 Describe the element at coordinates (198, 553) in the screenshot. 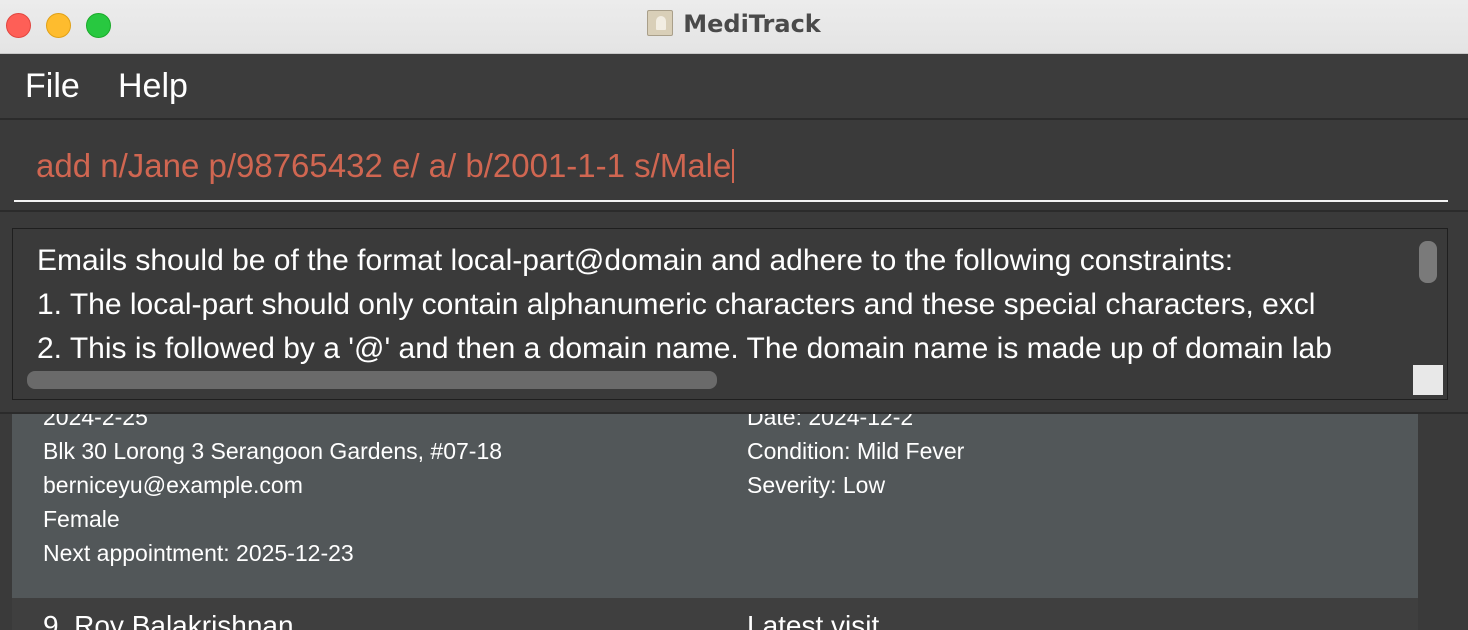

I see `person-next-appointment: Next appointment: 2025-12-23` at that location.